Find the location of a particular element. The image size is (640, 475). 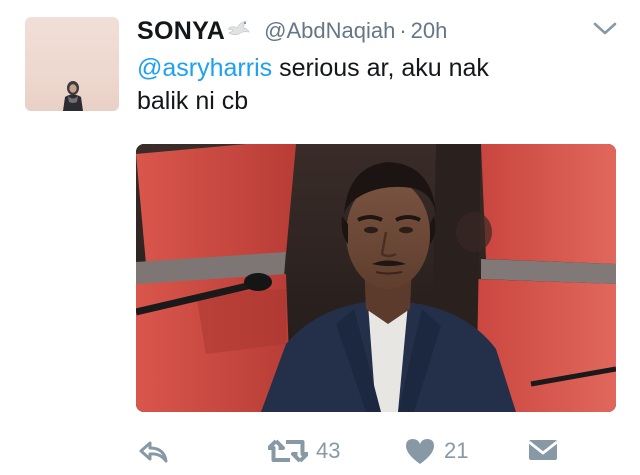

chevron-down-icon is located at coordinates (605, 31).